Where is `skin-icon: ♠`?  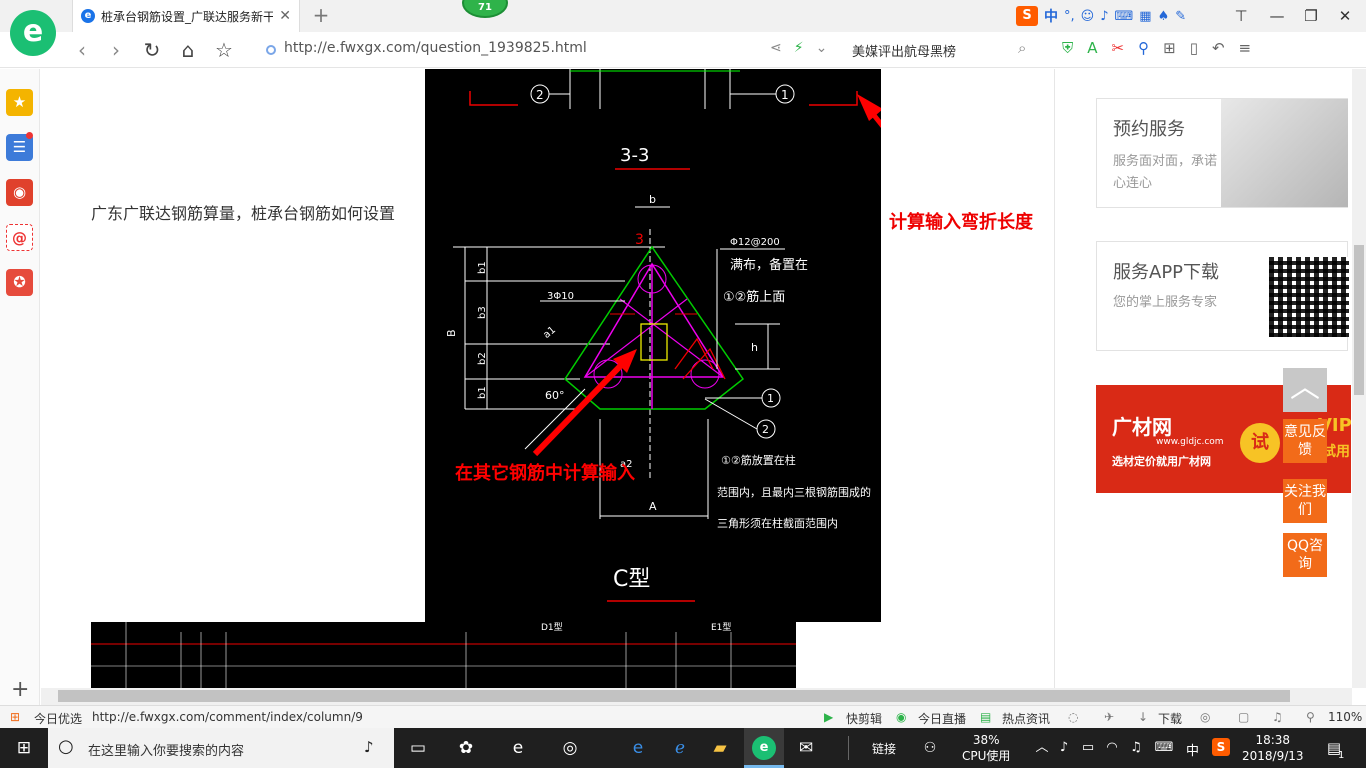
skin-icon: ♠ is located at coordinates (1164, 16).